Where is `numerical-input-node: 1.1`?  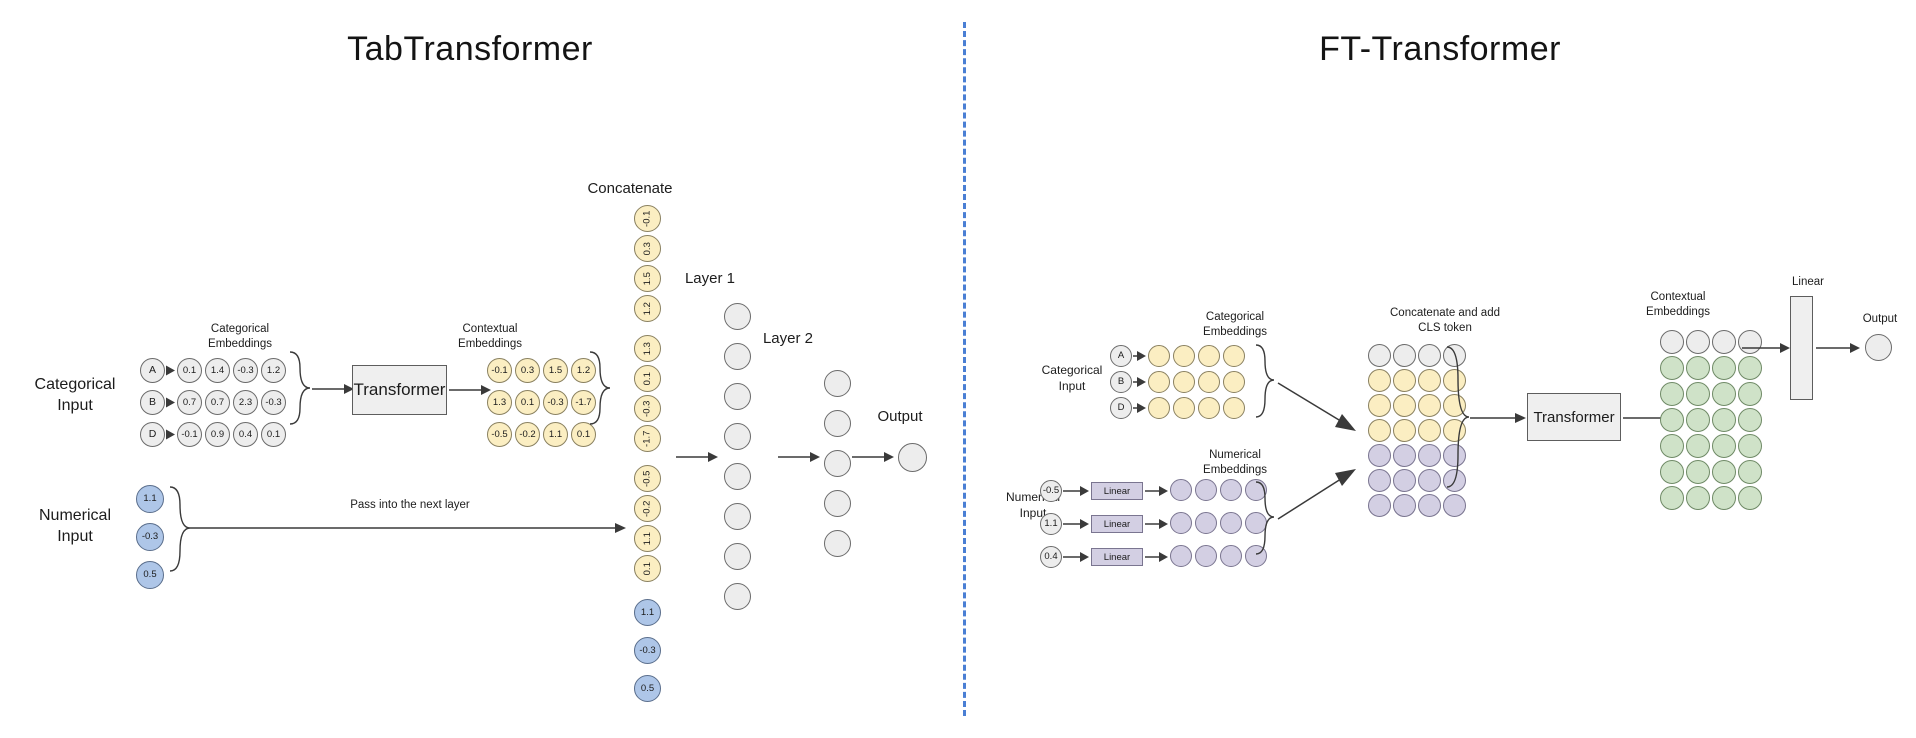
numerical-input-node: 1.1 is located at coordinates (1051, 524).